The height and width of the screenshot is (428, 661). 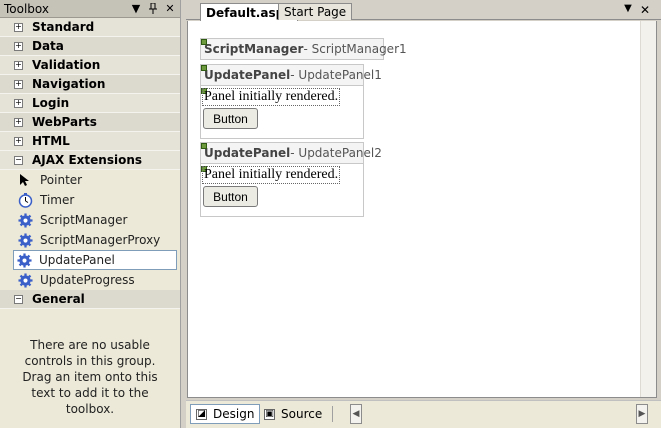 I want to click on toolbox-item-timer: Timer, so click(x=90, y=200).